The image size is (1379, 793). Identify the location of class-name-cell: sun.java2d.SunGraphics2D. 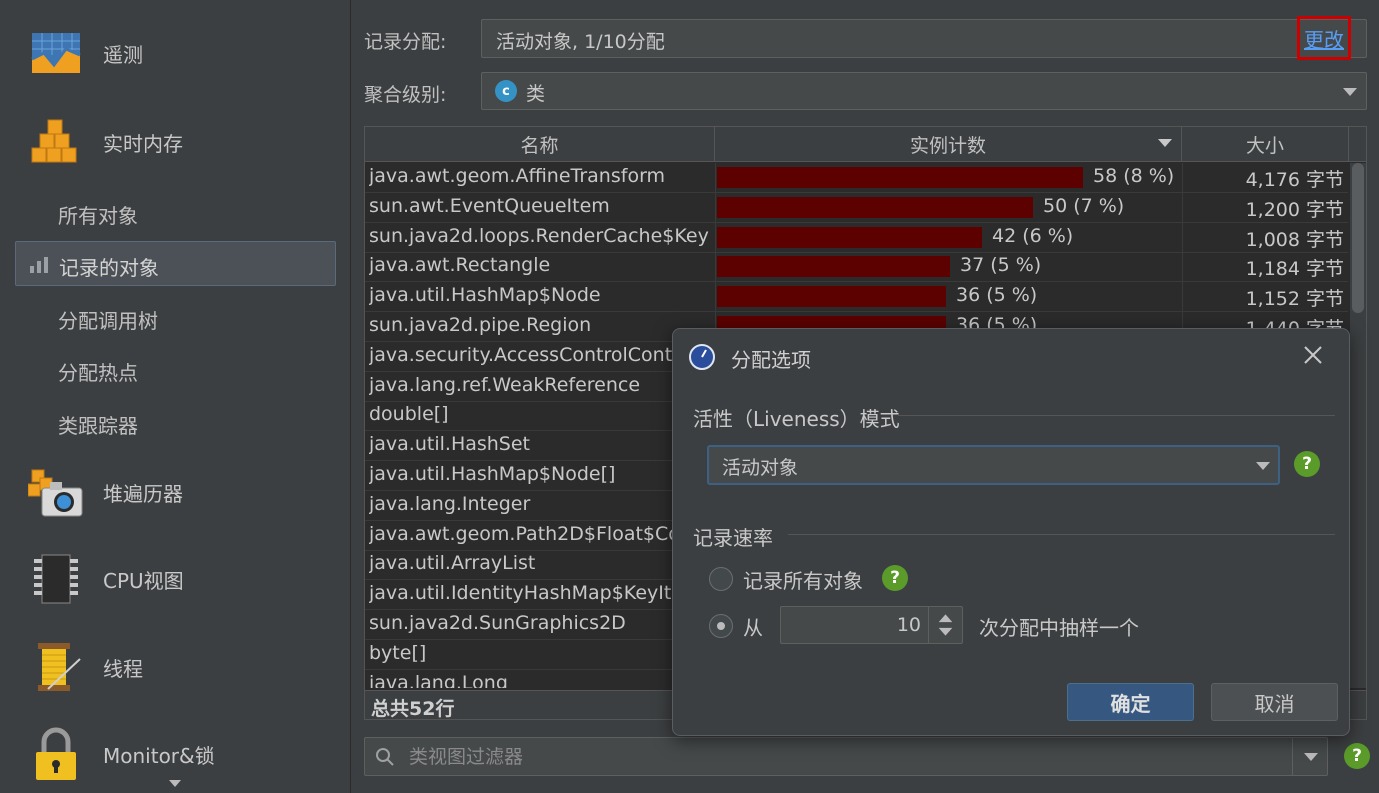
(497, 623).